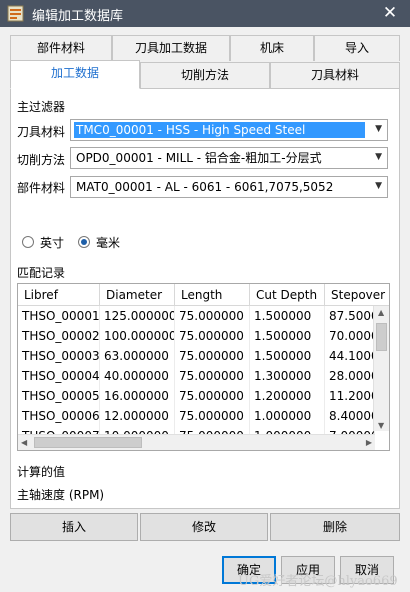 The image size is (410, 592). Describe the element at coordinates (196, 442) in the screenshot. I see `horizontal-scrollbar: ◀ ▶` at that location.